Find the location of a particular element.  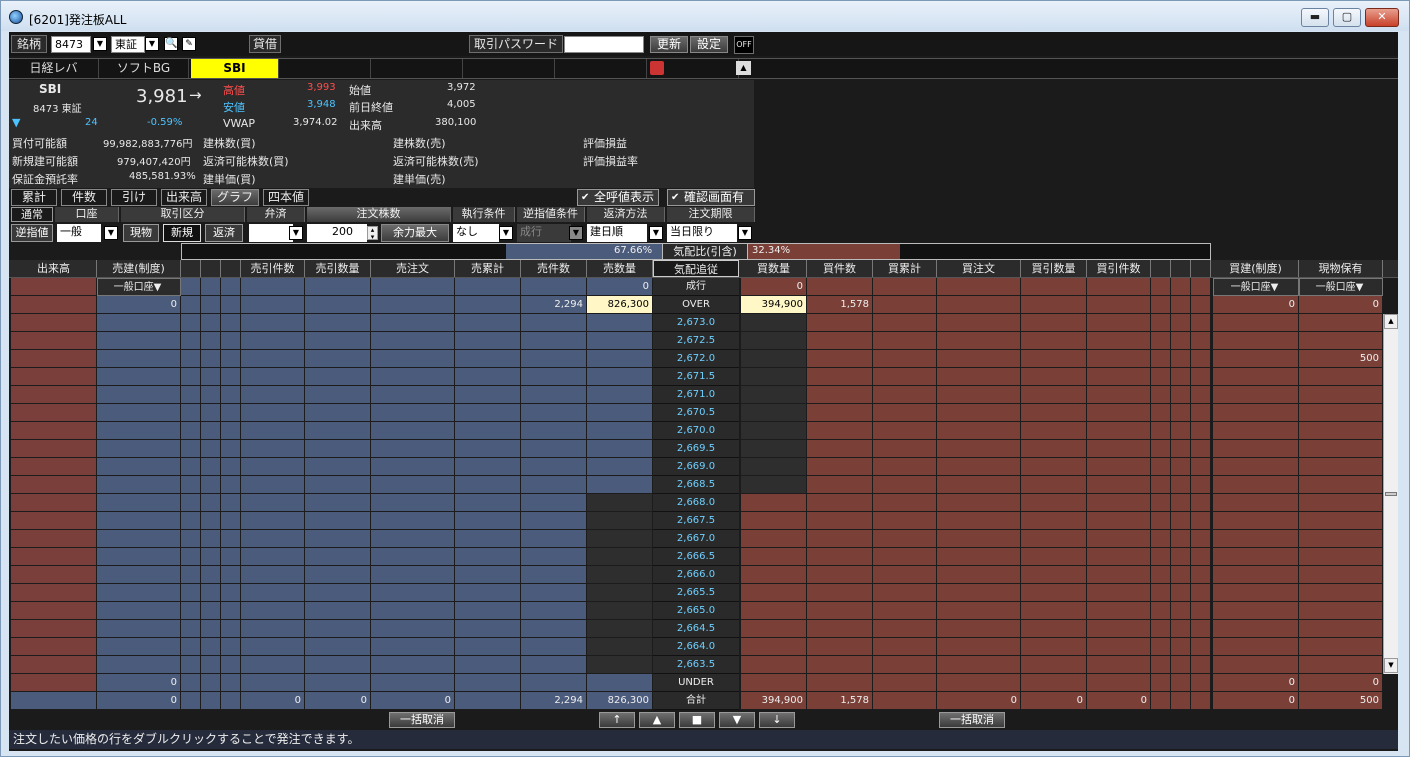

stop-order-button: 逆指値 is located at coordinates (32, 233).